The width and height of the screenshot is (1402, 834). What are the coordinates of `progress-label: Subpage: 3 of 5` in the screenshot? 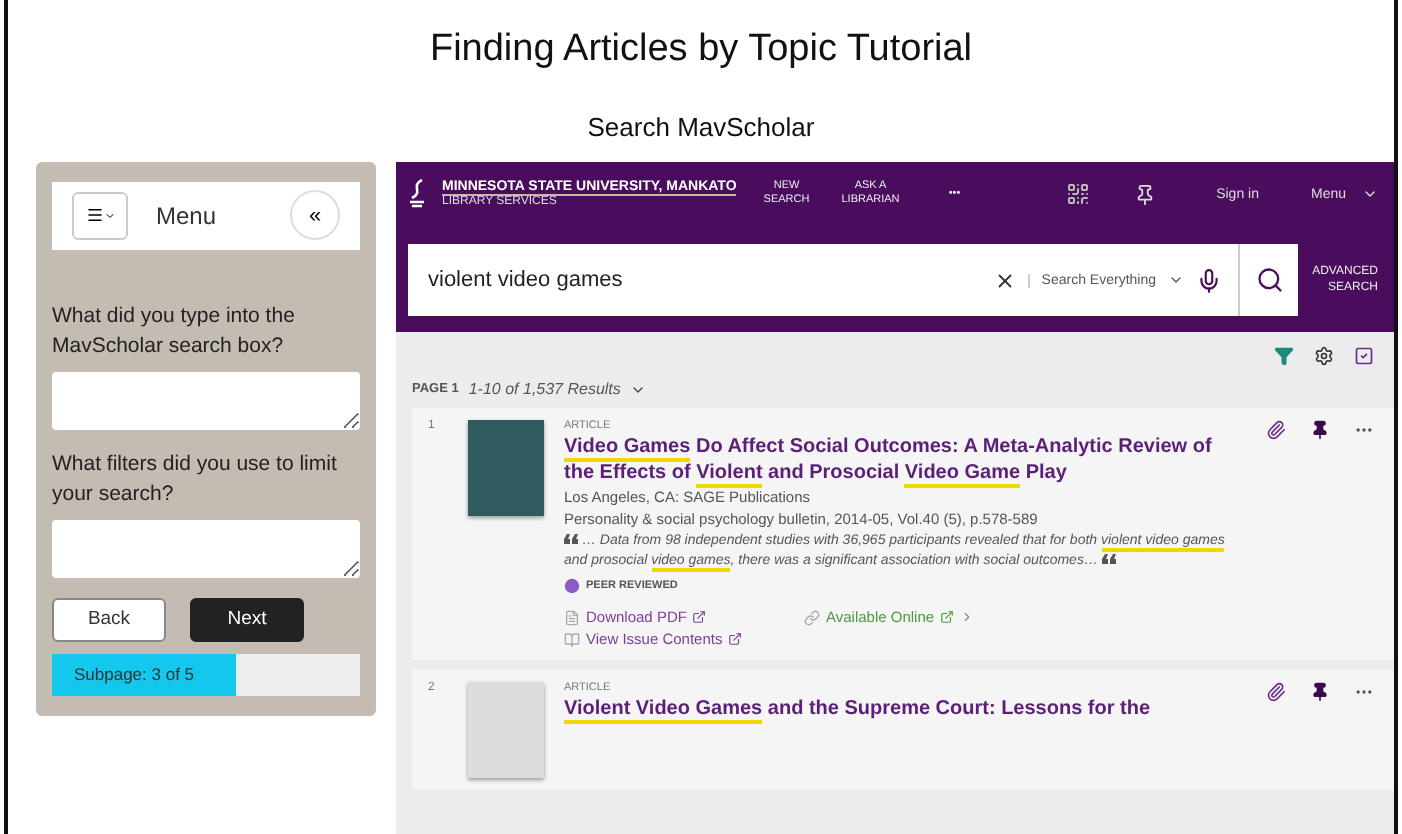 It's located at (133, 674).